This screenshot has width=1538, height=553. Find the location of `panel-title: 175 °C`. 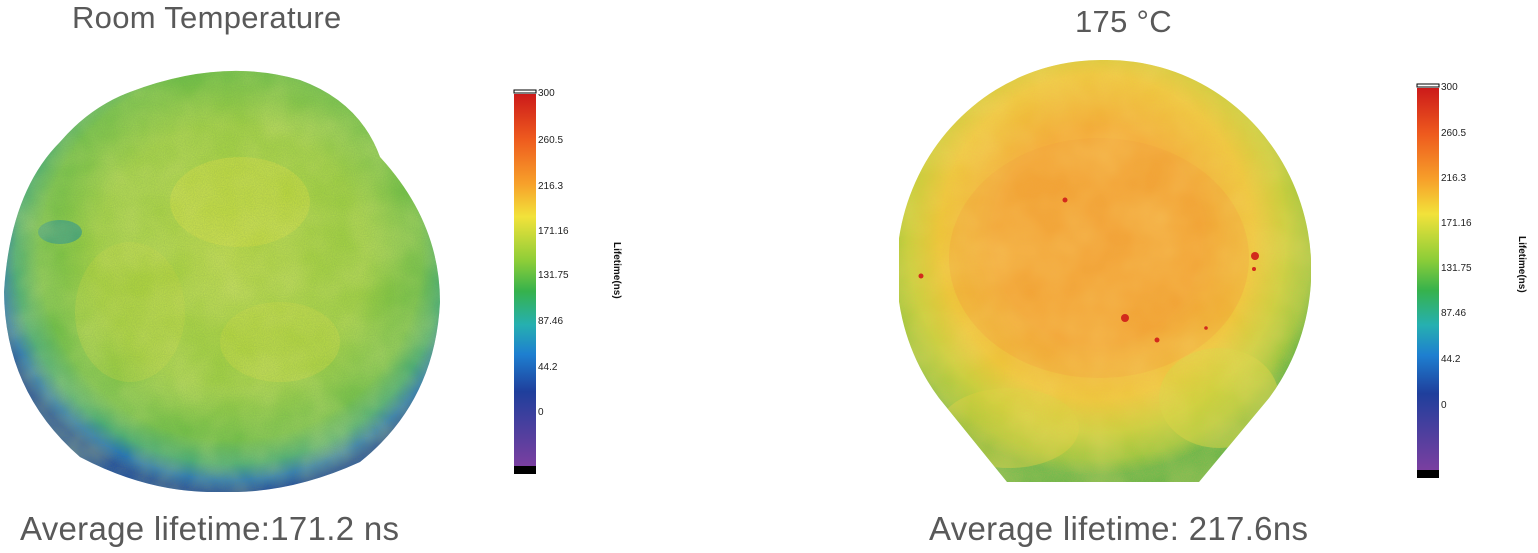

panel-title: 175 °C is located at coordinates (1123, 21).